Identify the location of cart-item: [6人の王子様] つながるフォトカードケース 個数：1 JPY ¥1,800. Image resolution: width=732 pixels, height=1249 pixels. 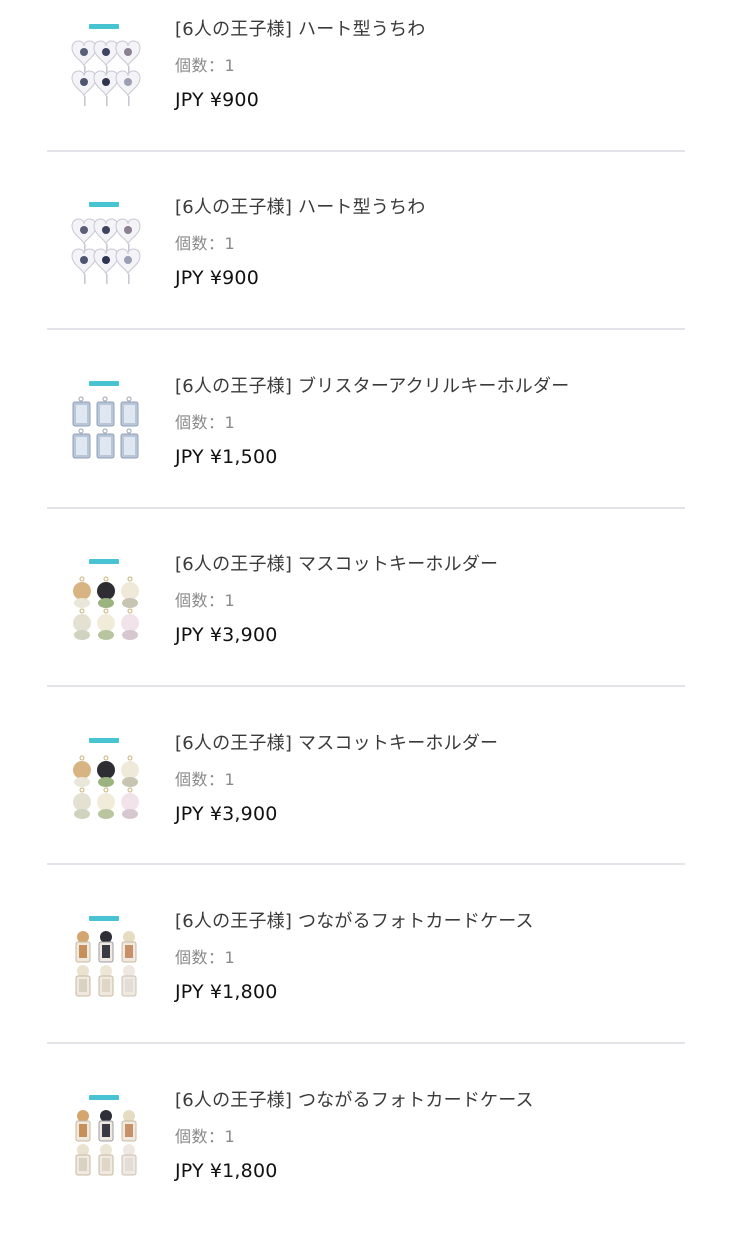
(366, 1160).